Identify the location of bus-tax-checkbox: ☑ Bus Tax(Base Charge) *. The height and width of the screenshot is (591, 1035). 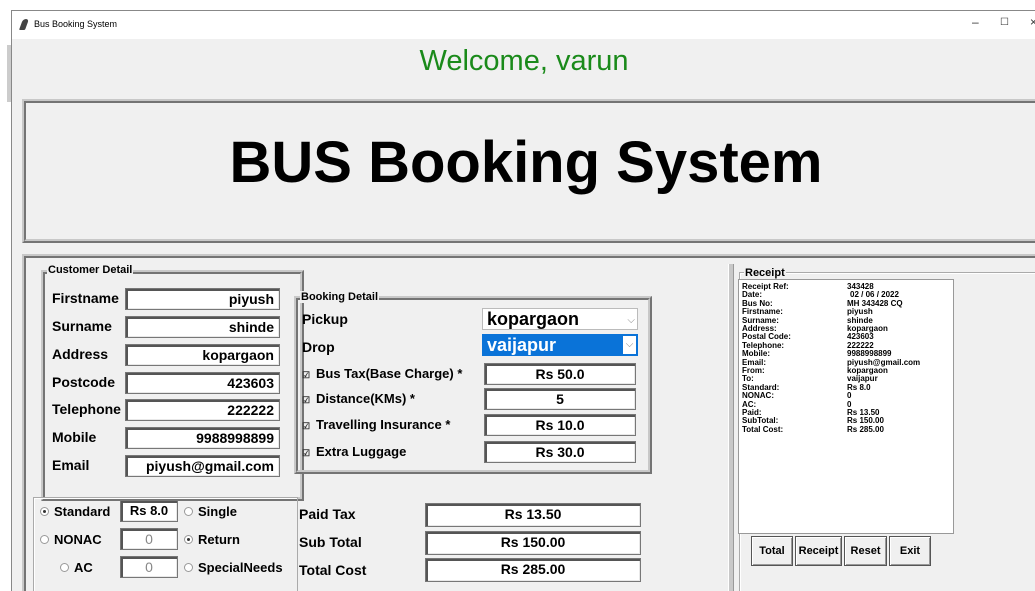
(382, 373).